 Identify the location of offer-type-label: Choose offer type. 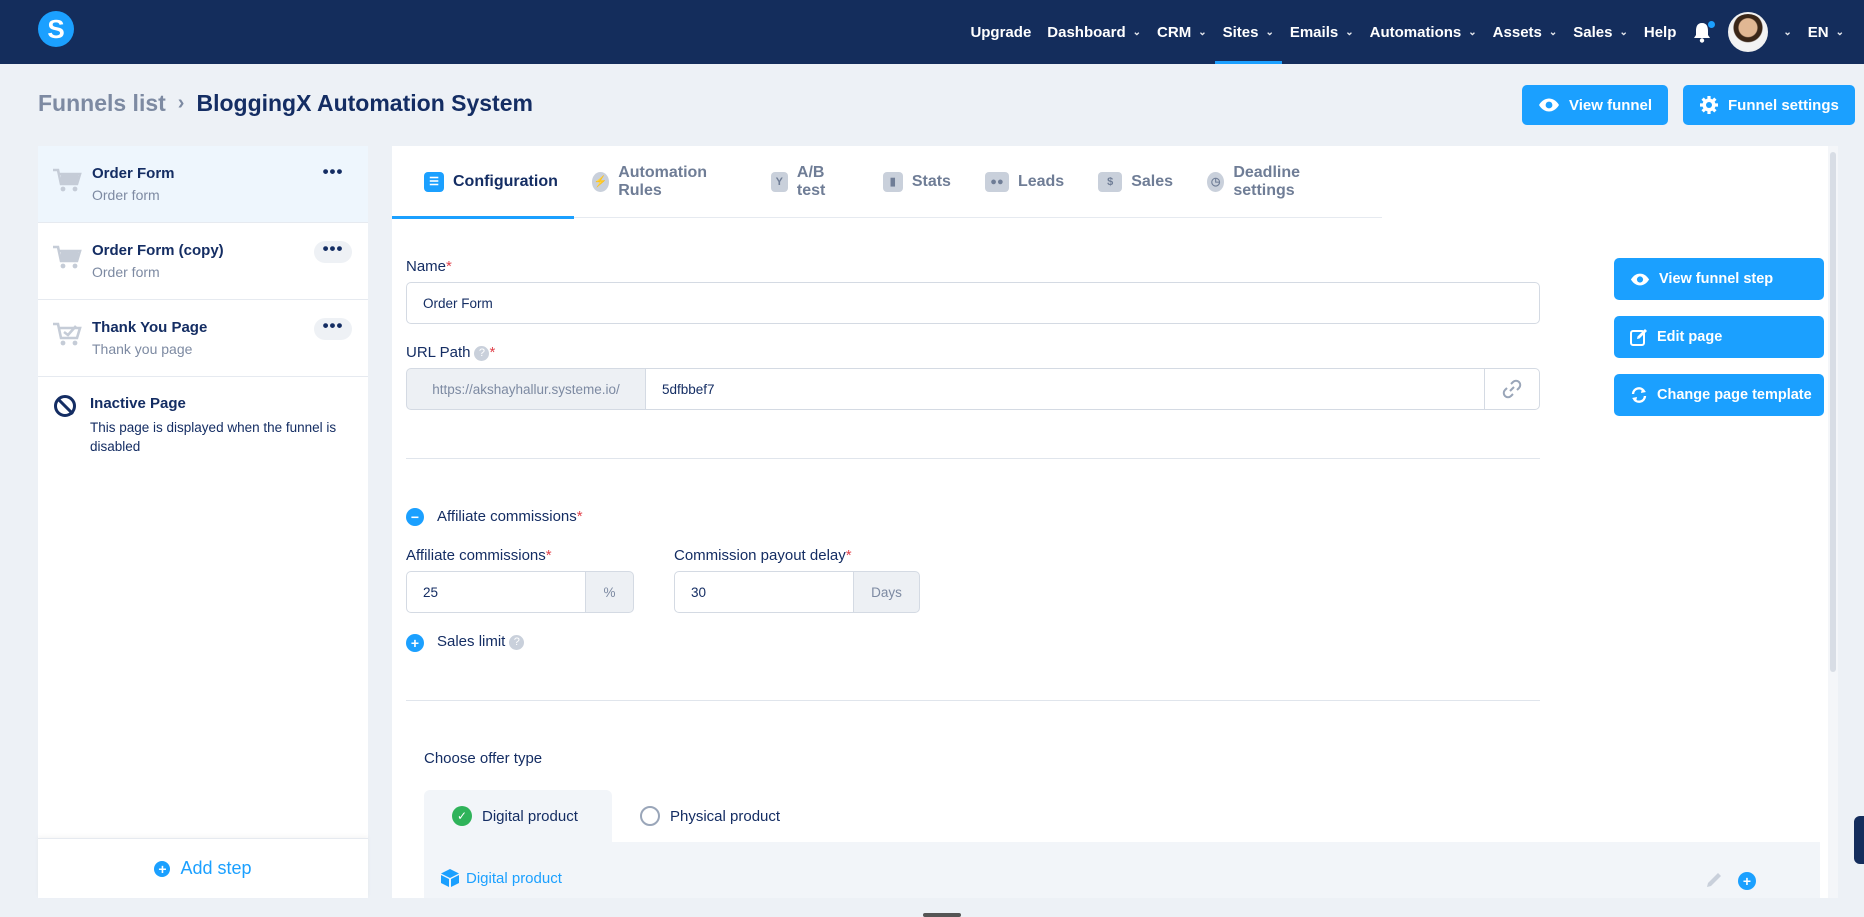
(483, 758).